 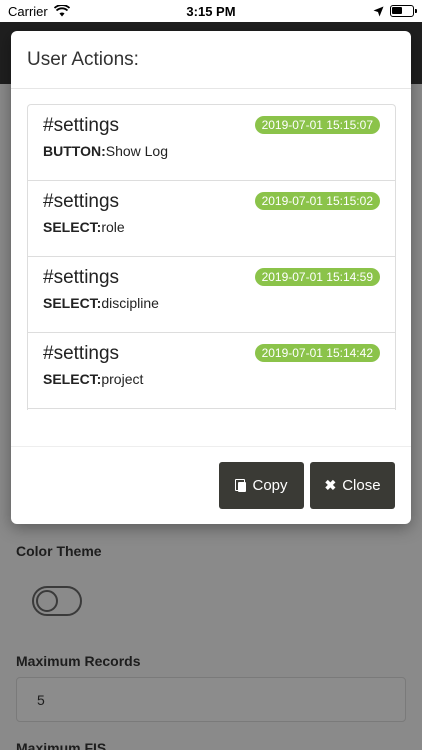 What do you see at coordinates (317, 277) in the screenshot?
I see `log-timestamp-badge: 2019-07-01 15:14:59` at bounding box center [317, 277].